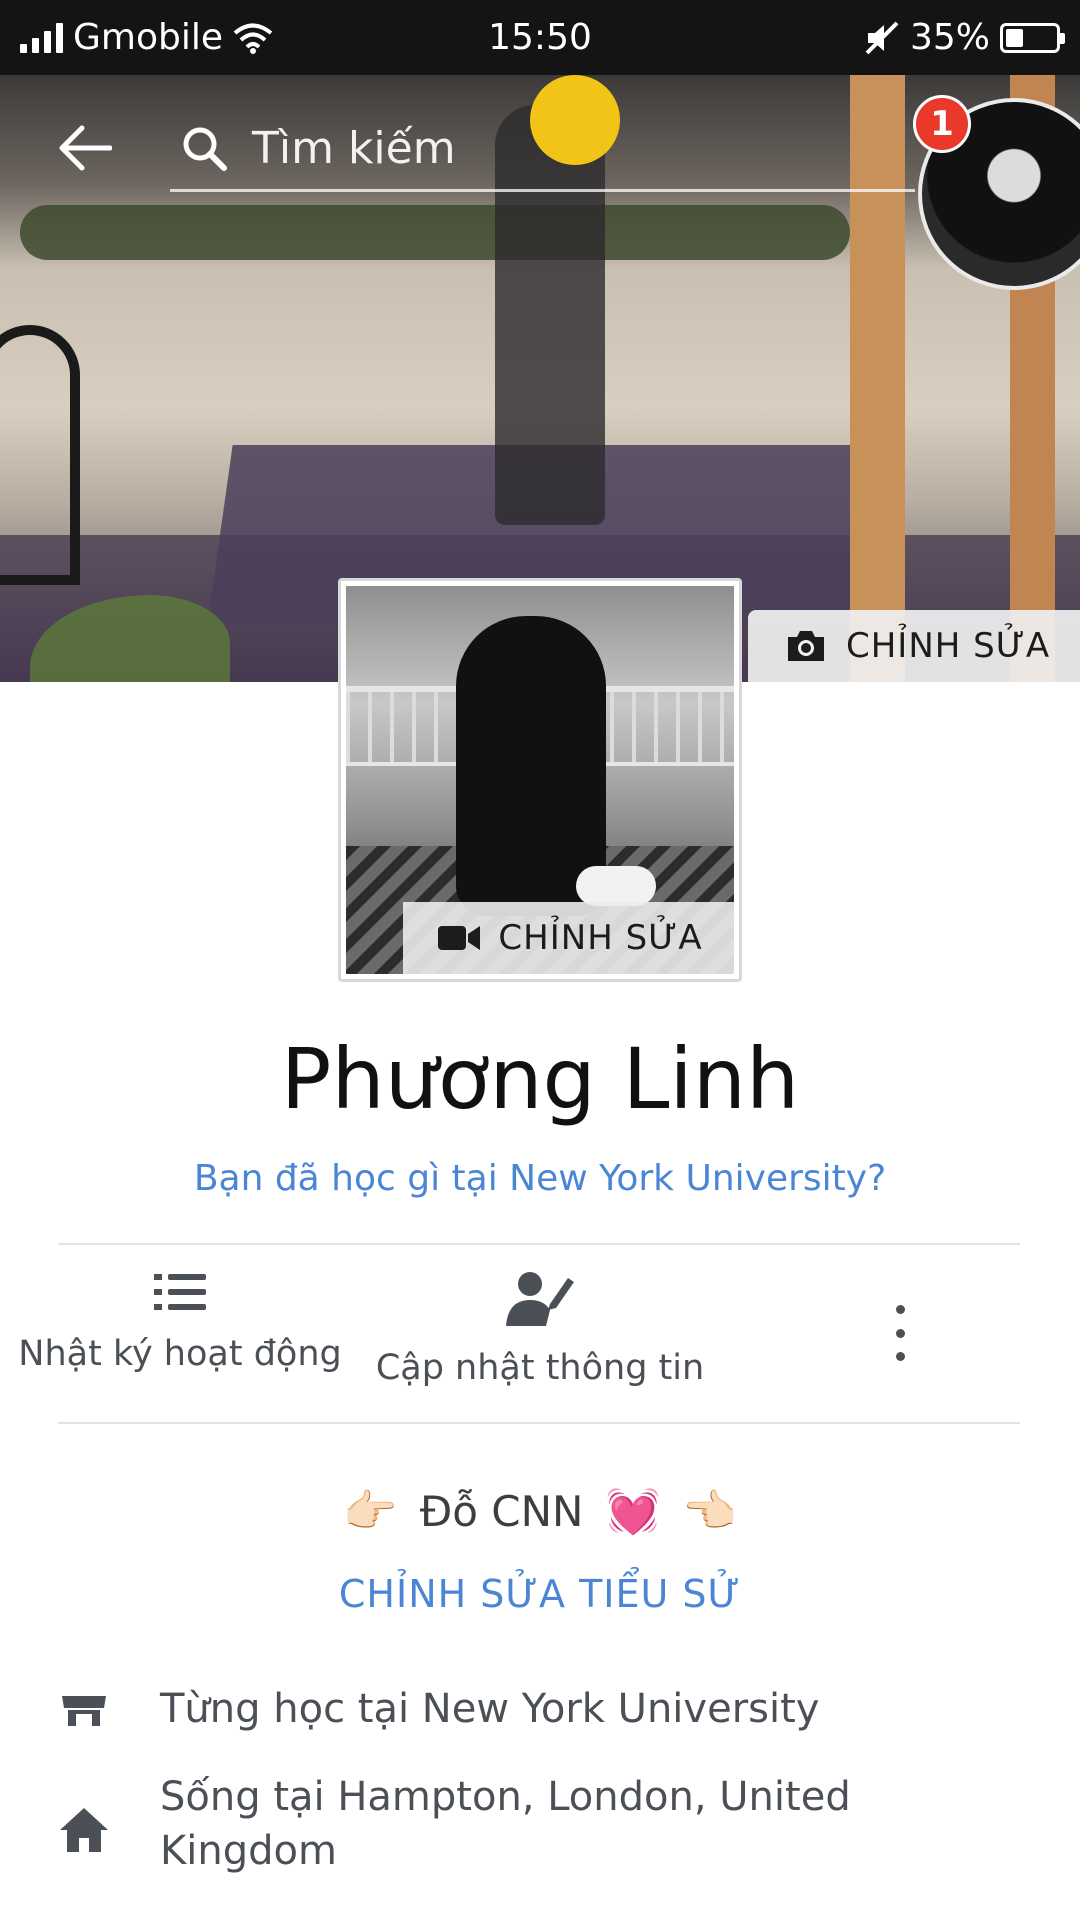 Image resolution: width=1080 pixels, height=1920 pixels. Describe the element at coordinates (180, 1354) in the screenshot. I see `activity-log-label: Nhật ký hoạt động` at that location.